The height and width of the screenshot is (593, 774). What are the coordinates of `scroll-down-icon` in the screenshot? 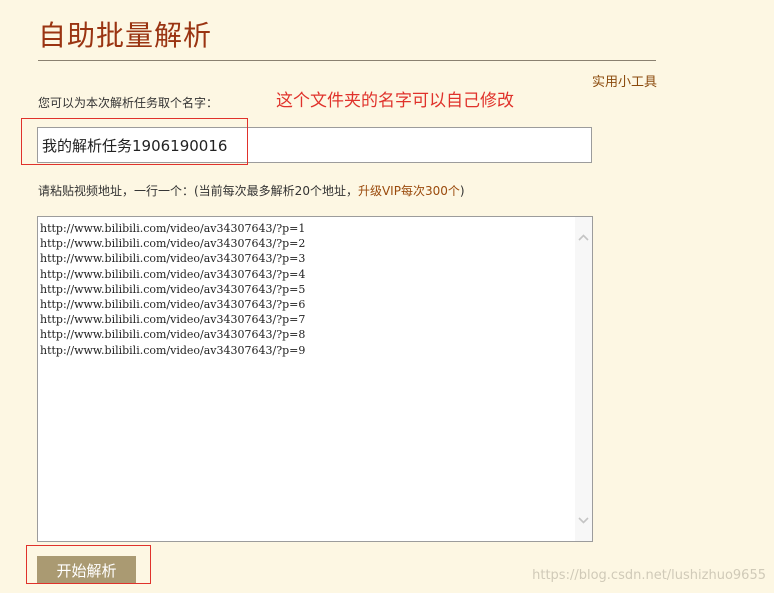 It's located at (583, 520).